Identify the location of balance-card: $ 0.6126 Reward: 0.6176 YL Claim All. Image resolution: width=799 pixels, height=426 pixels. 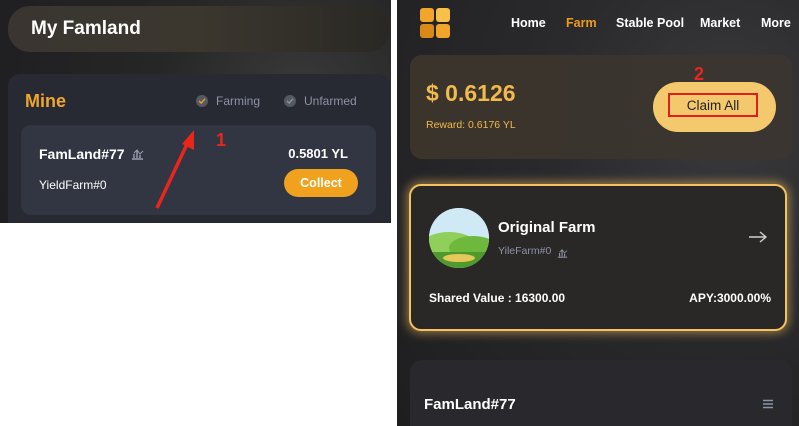
(601, 107).